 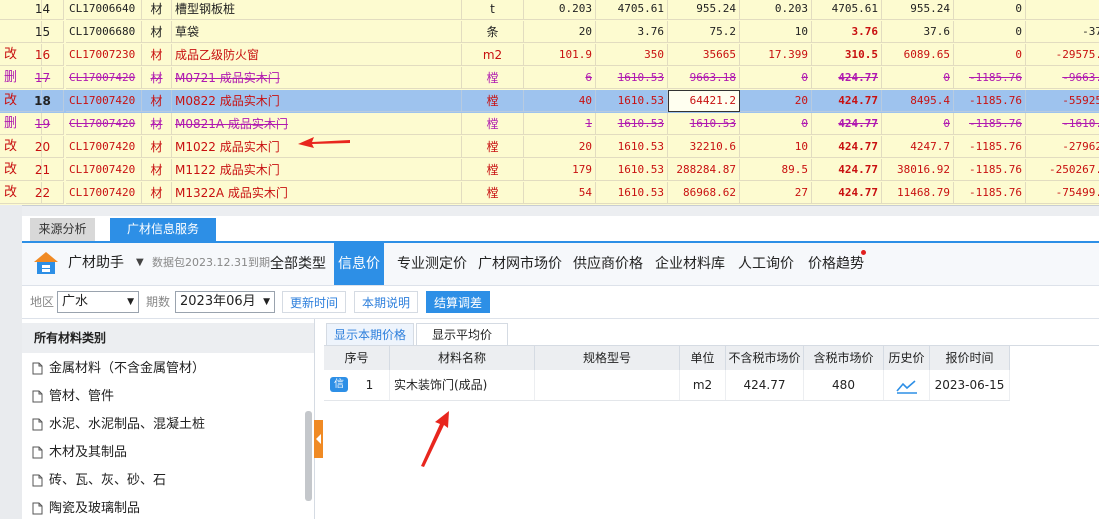 I want to click on material-name: 槽型钢板桩, so click(x=317, y=10).